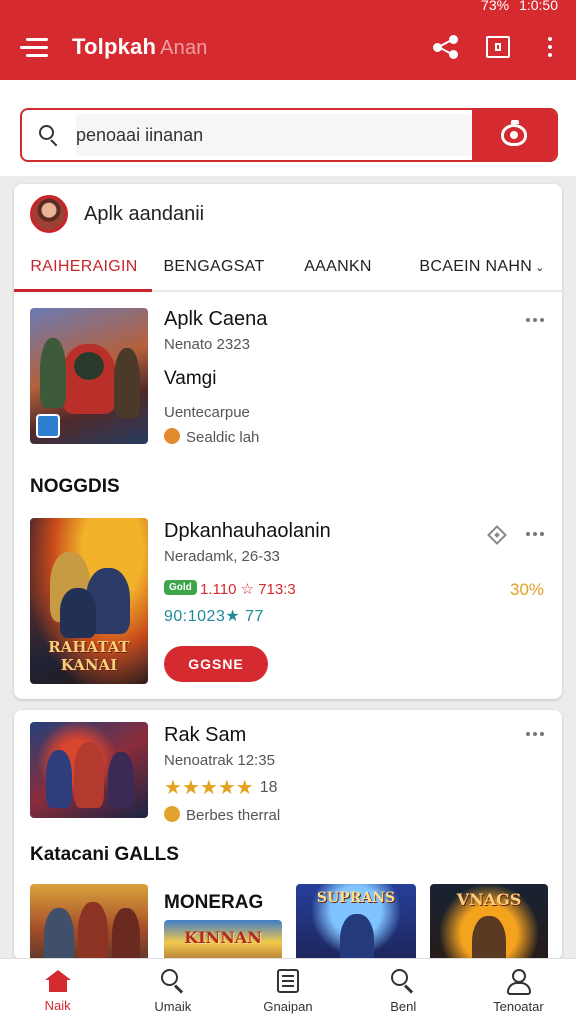  I want to click on frame-button, so click(498, 47).